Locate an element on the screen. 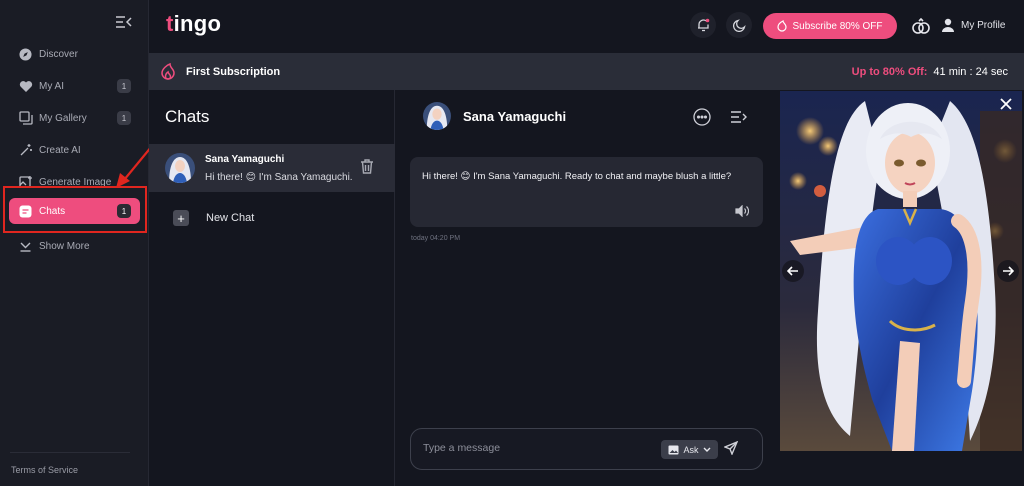 This screenshot has height=486, width=1024. chat-contact-name: Sana Yamaguchi is located at coordinates (245, 159).